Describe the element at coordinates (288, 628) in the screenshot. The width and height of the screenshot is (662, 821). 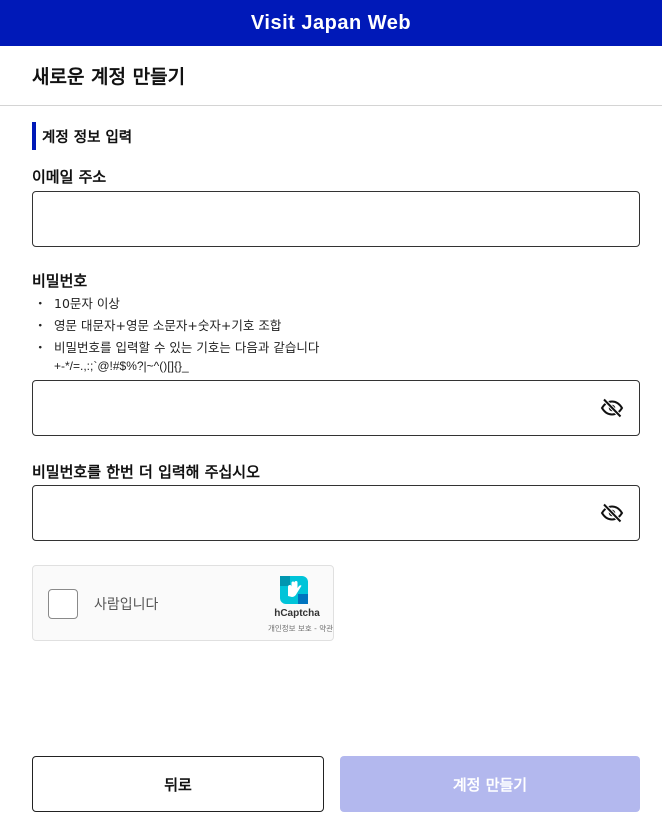
I see `captcha-links: 개인정보 보호 - 약관` at that location.